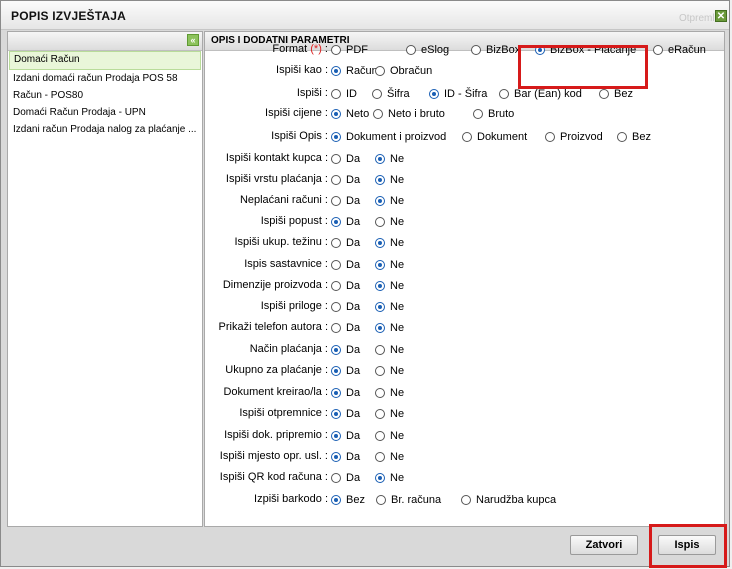 The image size is (732, 569). I want to click on radio-option: Neto, so click(350, 114).